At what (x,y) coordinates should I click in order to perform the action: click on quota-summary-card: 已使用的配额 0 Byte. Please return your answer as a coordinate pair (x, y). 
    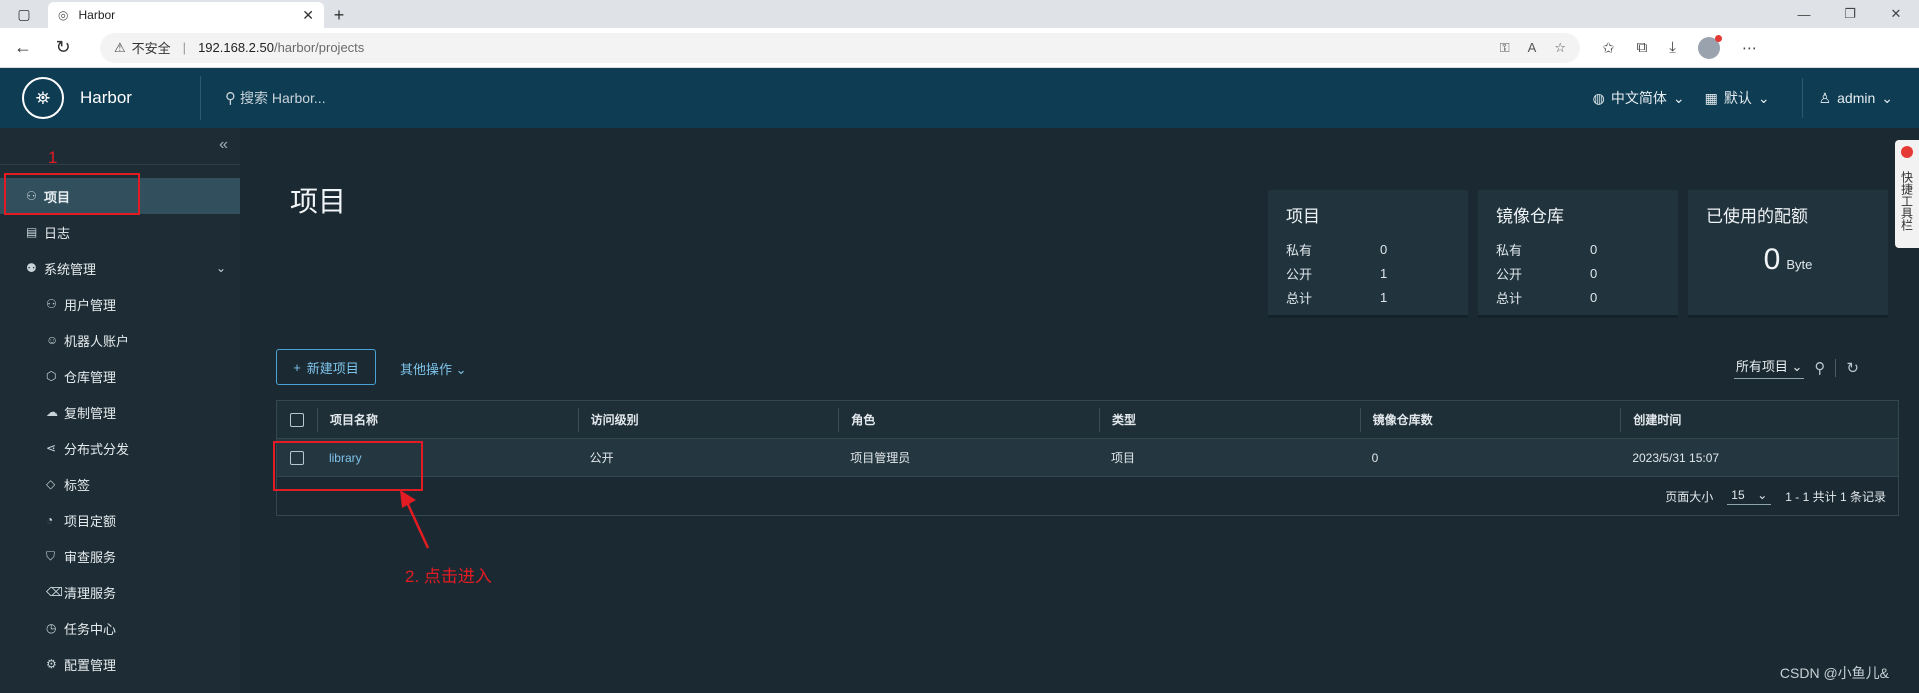
    Looking at the image, I should click on (1788, 254).